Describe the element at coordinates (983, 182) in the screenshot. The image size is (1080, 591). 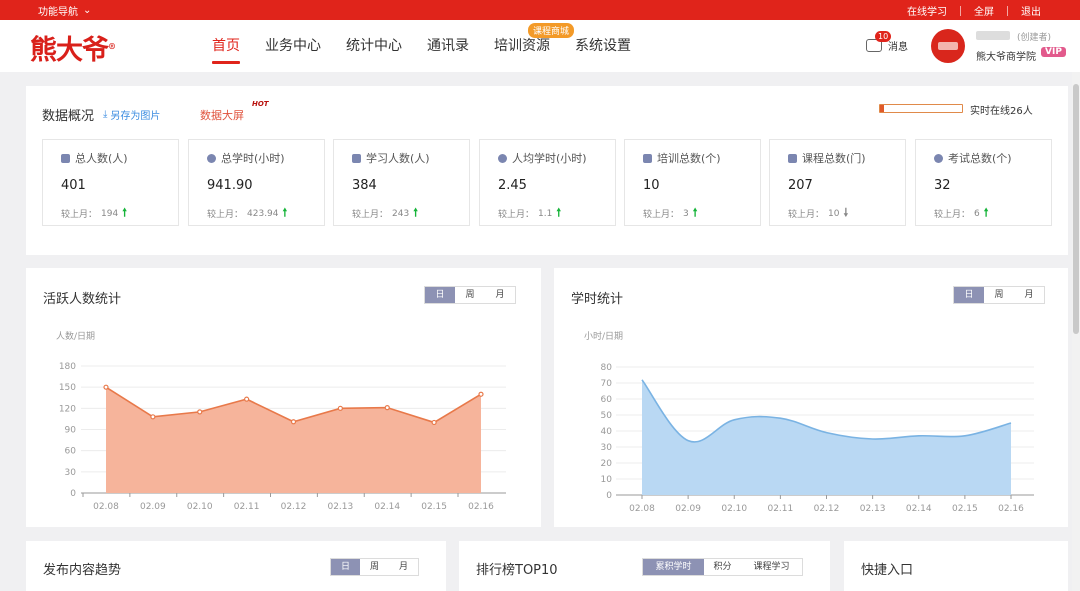
I see `stat-card-exams: 考试总数(个) 32 较上月： 6 🠕` at that location.